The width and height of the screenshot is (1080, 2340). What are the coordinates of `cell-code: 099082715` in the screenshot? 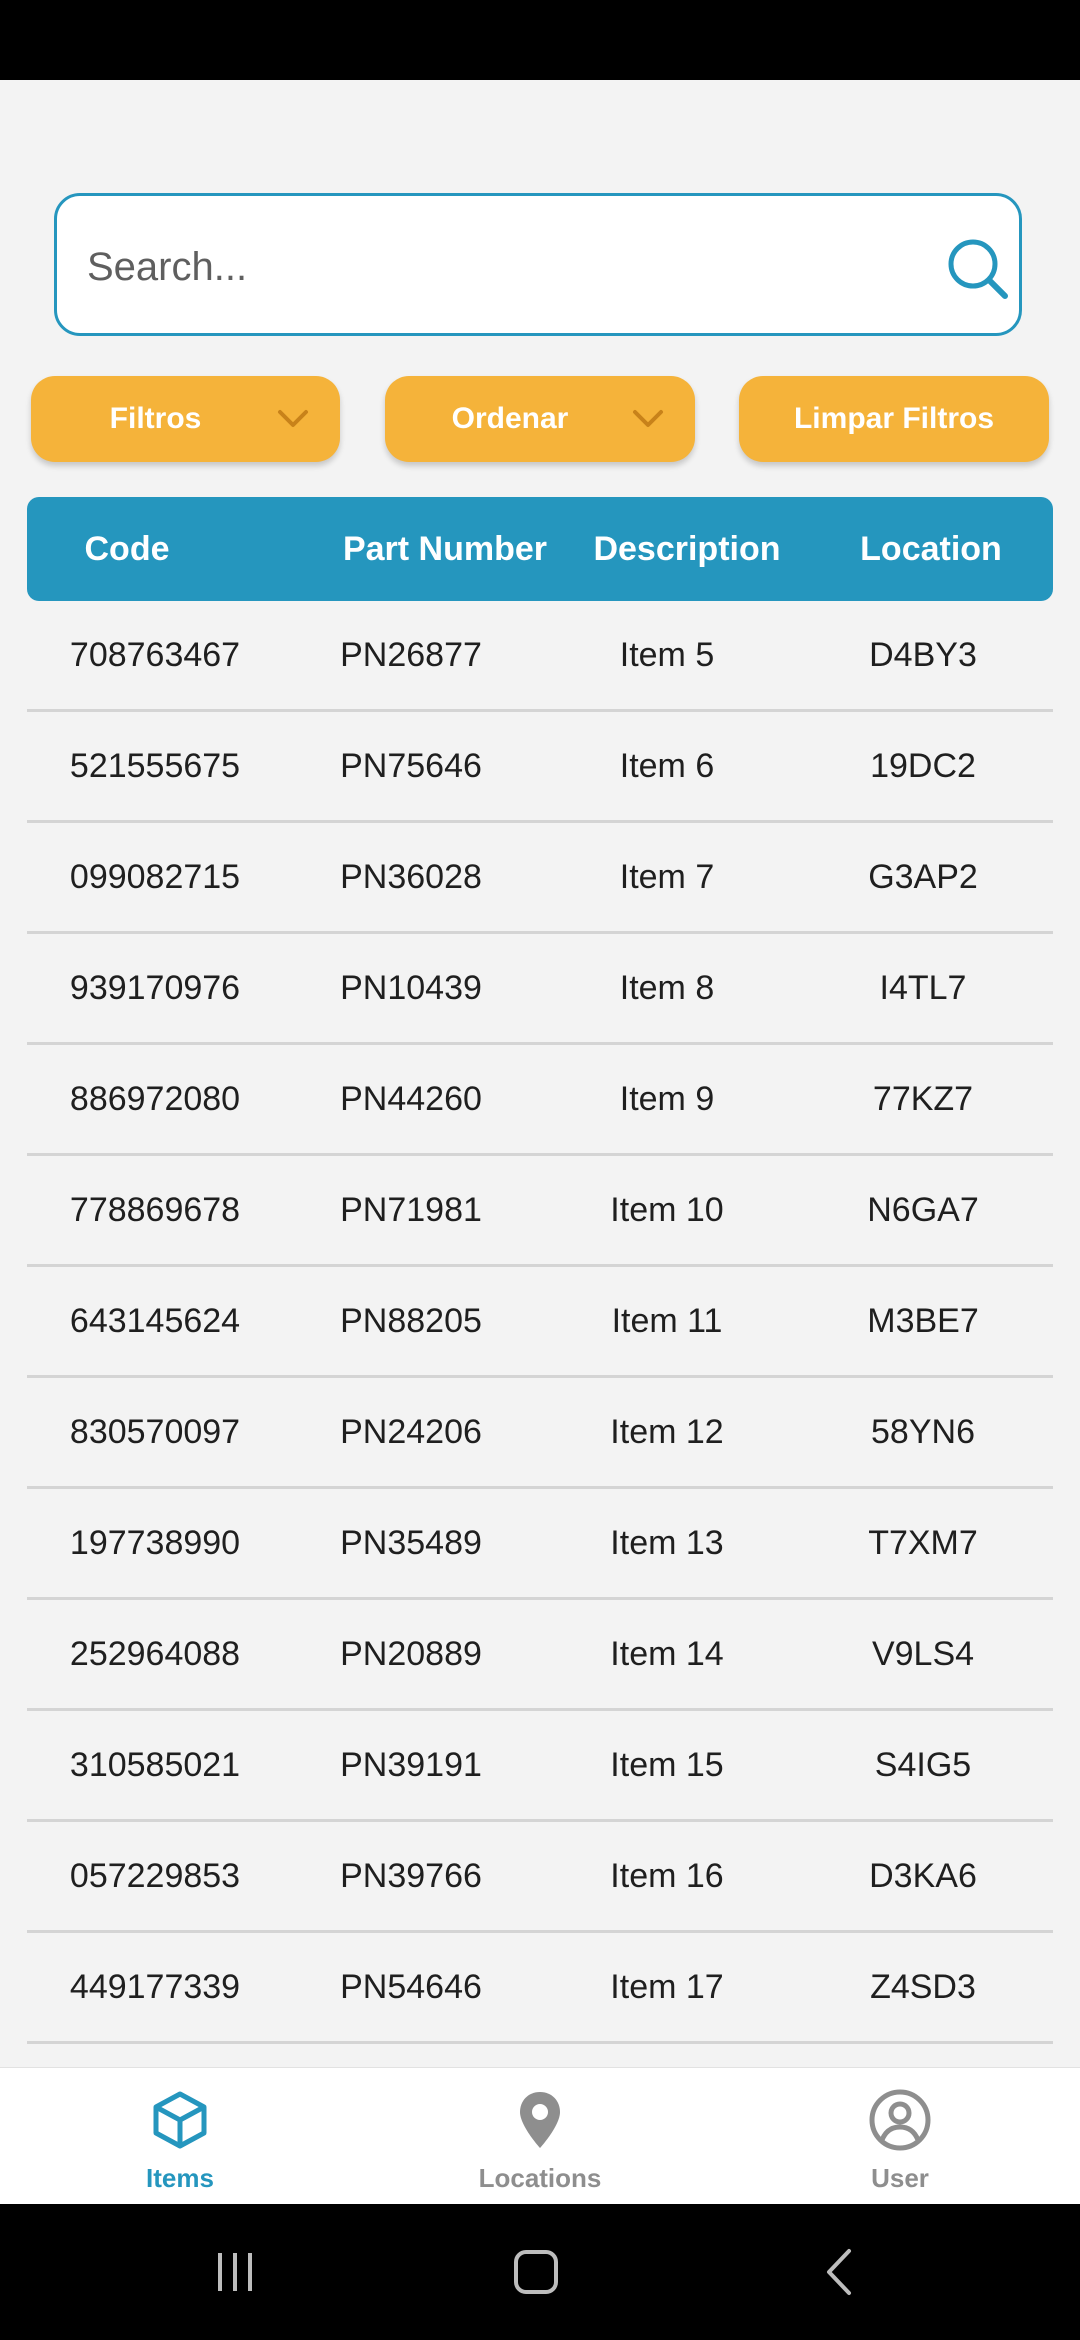 It's located at (155, 877).